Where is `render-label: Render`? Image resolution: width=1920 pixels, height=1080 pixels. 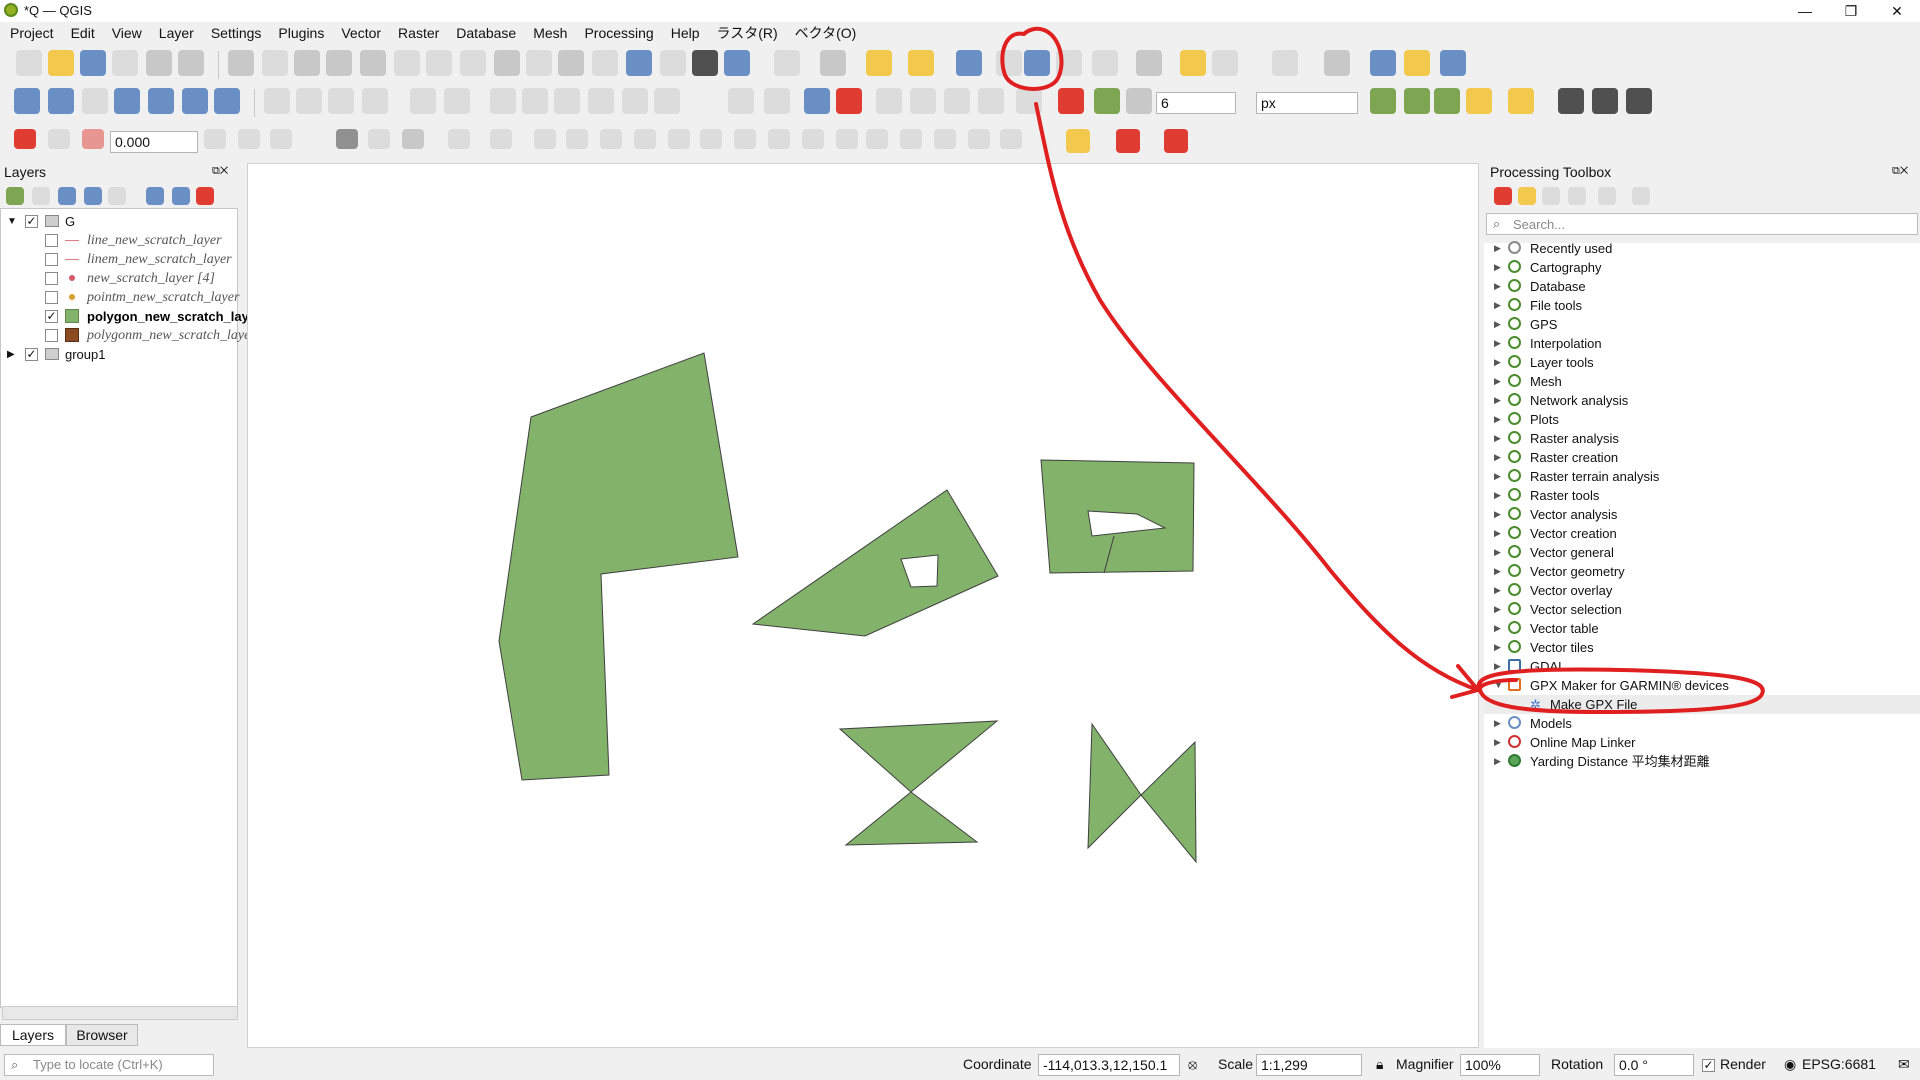
render-label: Render is located at coordinates (1743, 1064).